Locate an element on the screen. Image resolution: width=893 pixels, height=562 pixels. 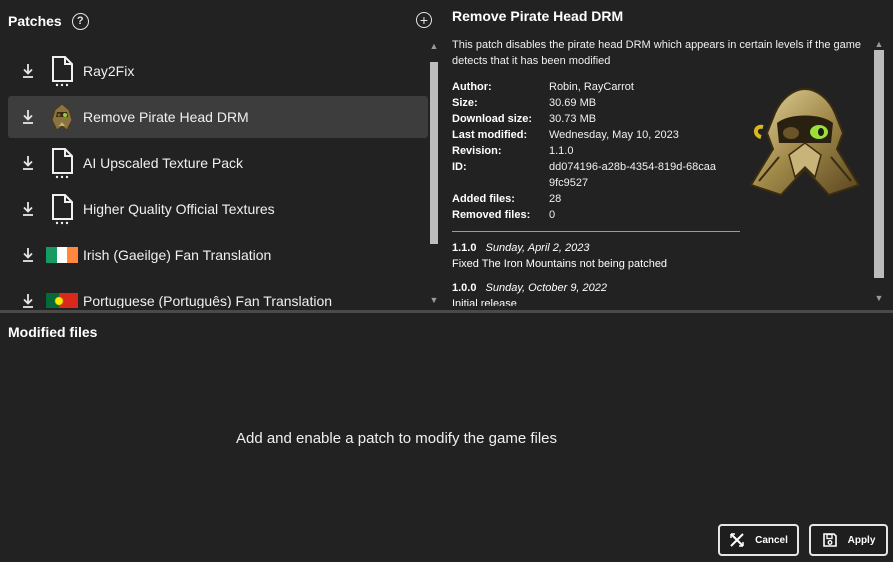
pirate-head-thumbnail is located at coordinates (62, 117).